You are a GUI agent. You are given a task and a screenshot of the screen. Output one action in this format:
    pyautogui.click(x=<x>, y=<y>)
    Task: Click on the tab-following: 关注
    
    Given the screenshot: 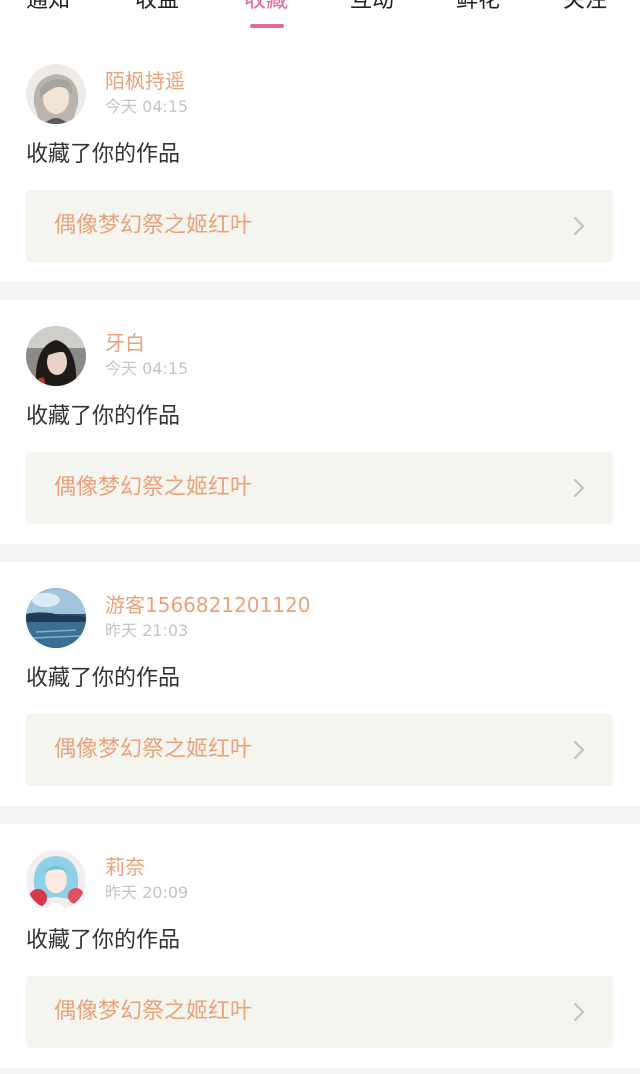 What is the action you would take?
    pyautogui.click(x=585, y=9)
    